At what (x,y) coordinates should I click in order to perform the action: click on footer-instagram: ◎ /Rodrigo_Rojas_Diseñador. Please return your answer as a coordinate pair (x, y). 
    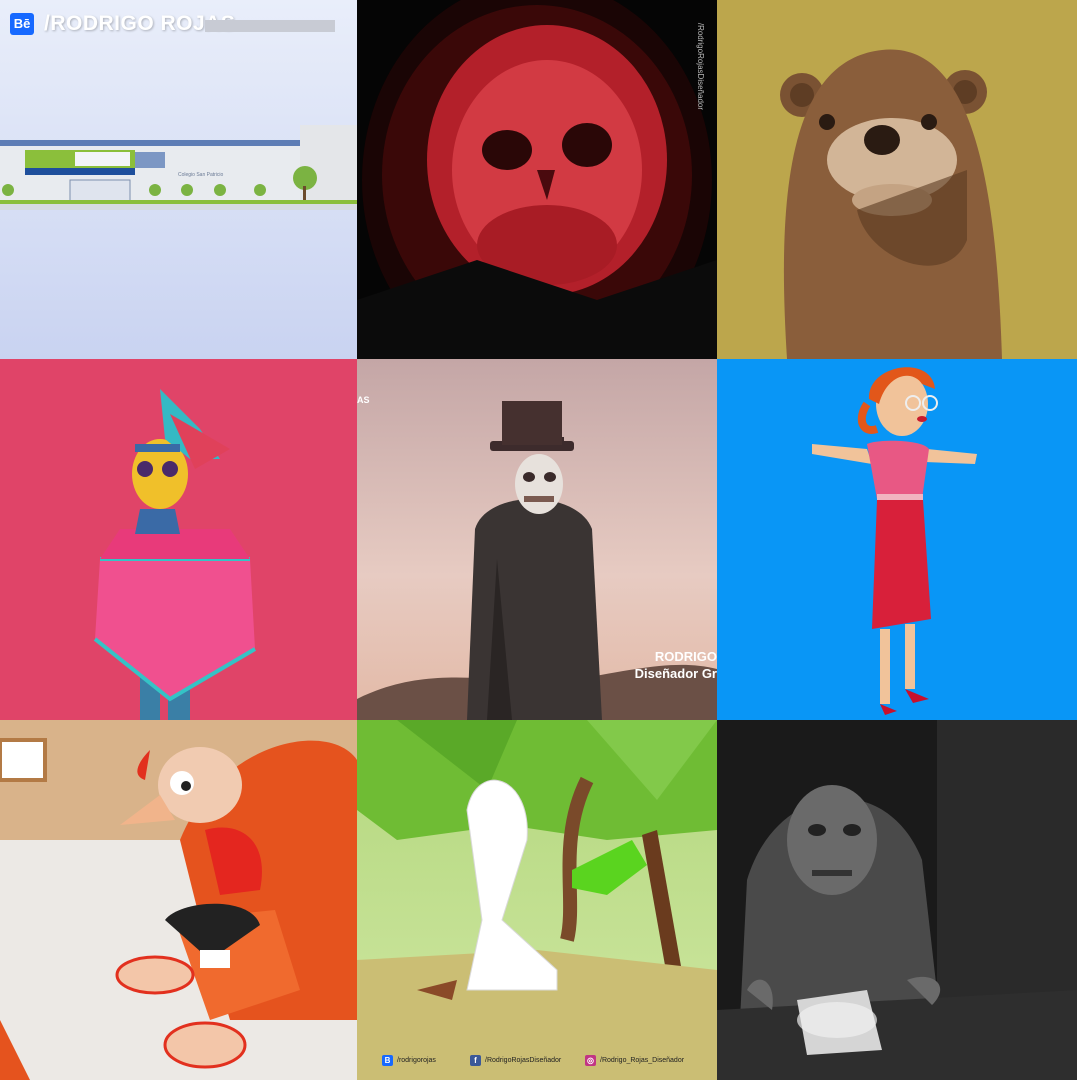
    Looking at the image, I should click on (634, 1060).